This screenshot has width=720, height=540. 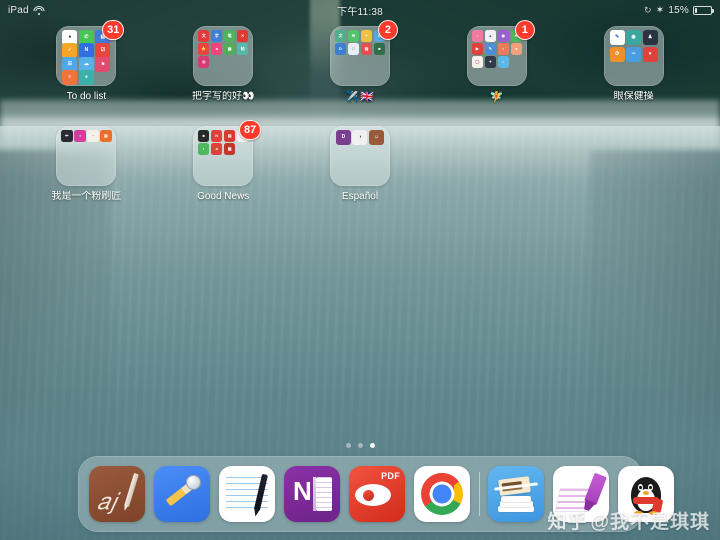 I want to click on app-glyph: ✦, so click(x=490, y=61).